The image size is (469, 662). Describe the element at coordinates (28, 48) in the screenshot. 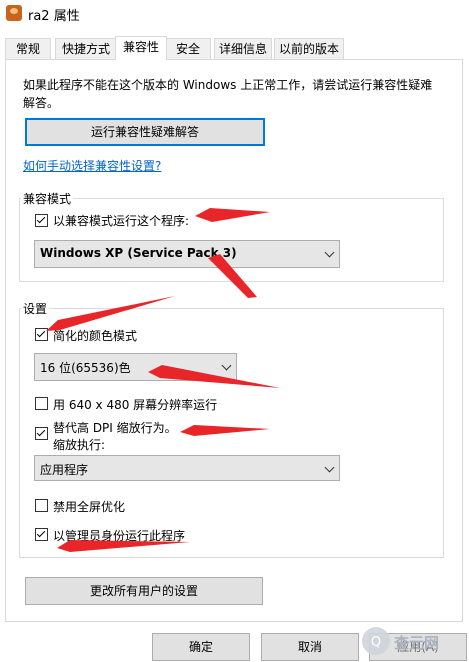

I see `tab-general: 常规` at that location.